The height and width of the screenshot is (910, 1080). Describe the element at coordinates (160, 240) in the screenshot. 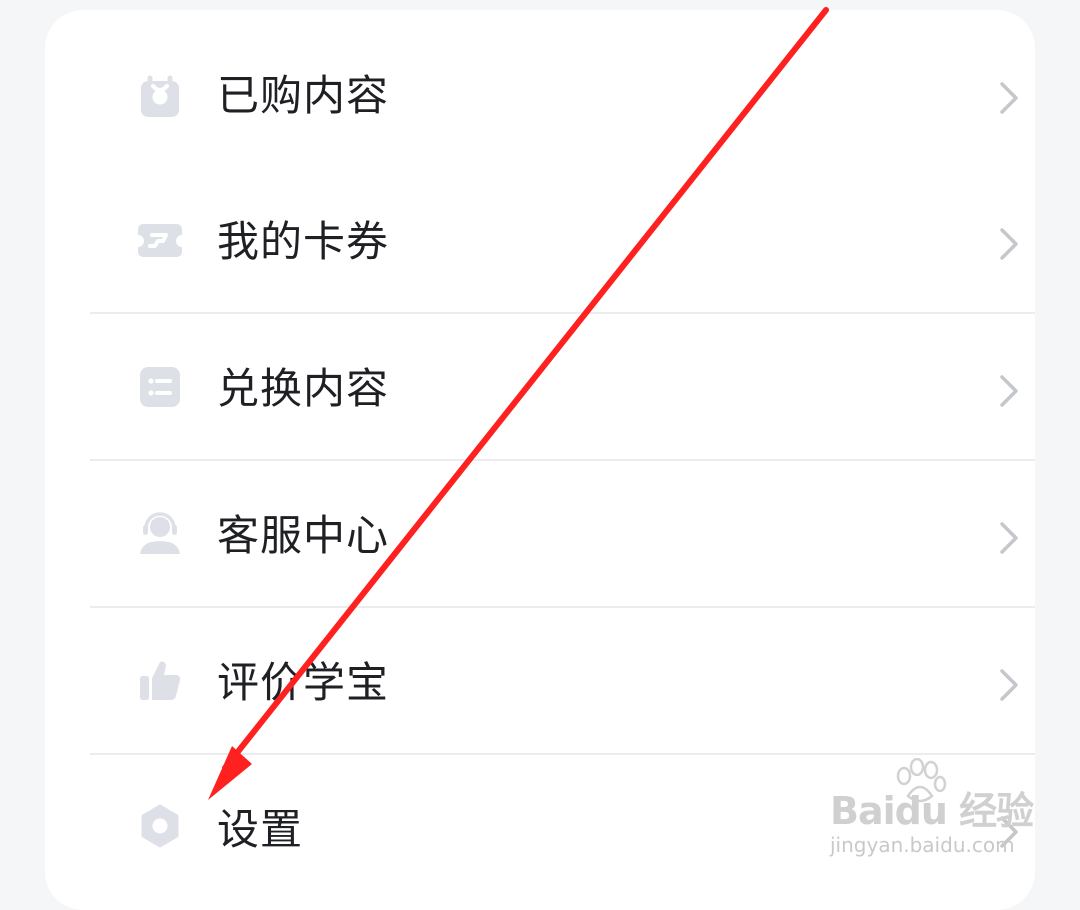

I see `ticket-icon` at that location.